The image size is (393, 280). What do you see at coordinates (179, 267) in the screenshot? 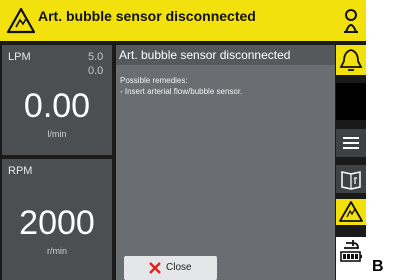
I see `close-label: Close` at bounding box center [179, 267].